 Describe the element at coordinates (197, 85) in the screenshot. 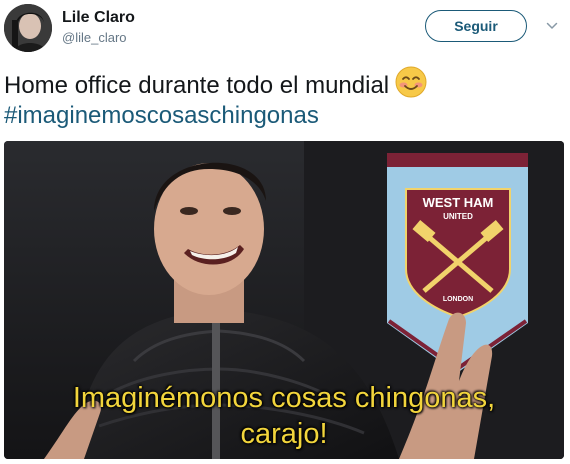

I see `tweet-body: Home office durante todo el mundial` at that location.